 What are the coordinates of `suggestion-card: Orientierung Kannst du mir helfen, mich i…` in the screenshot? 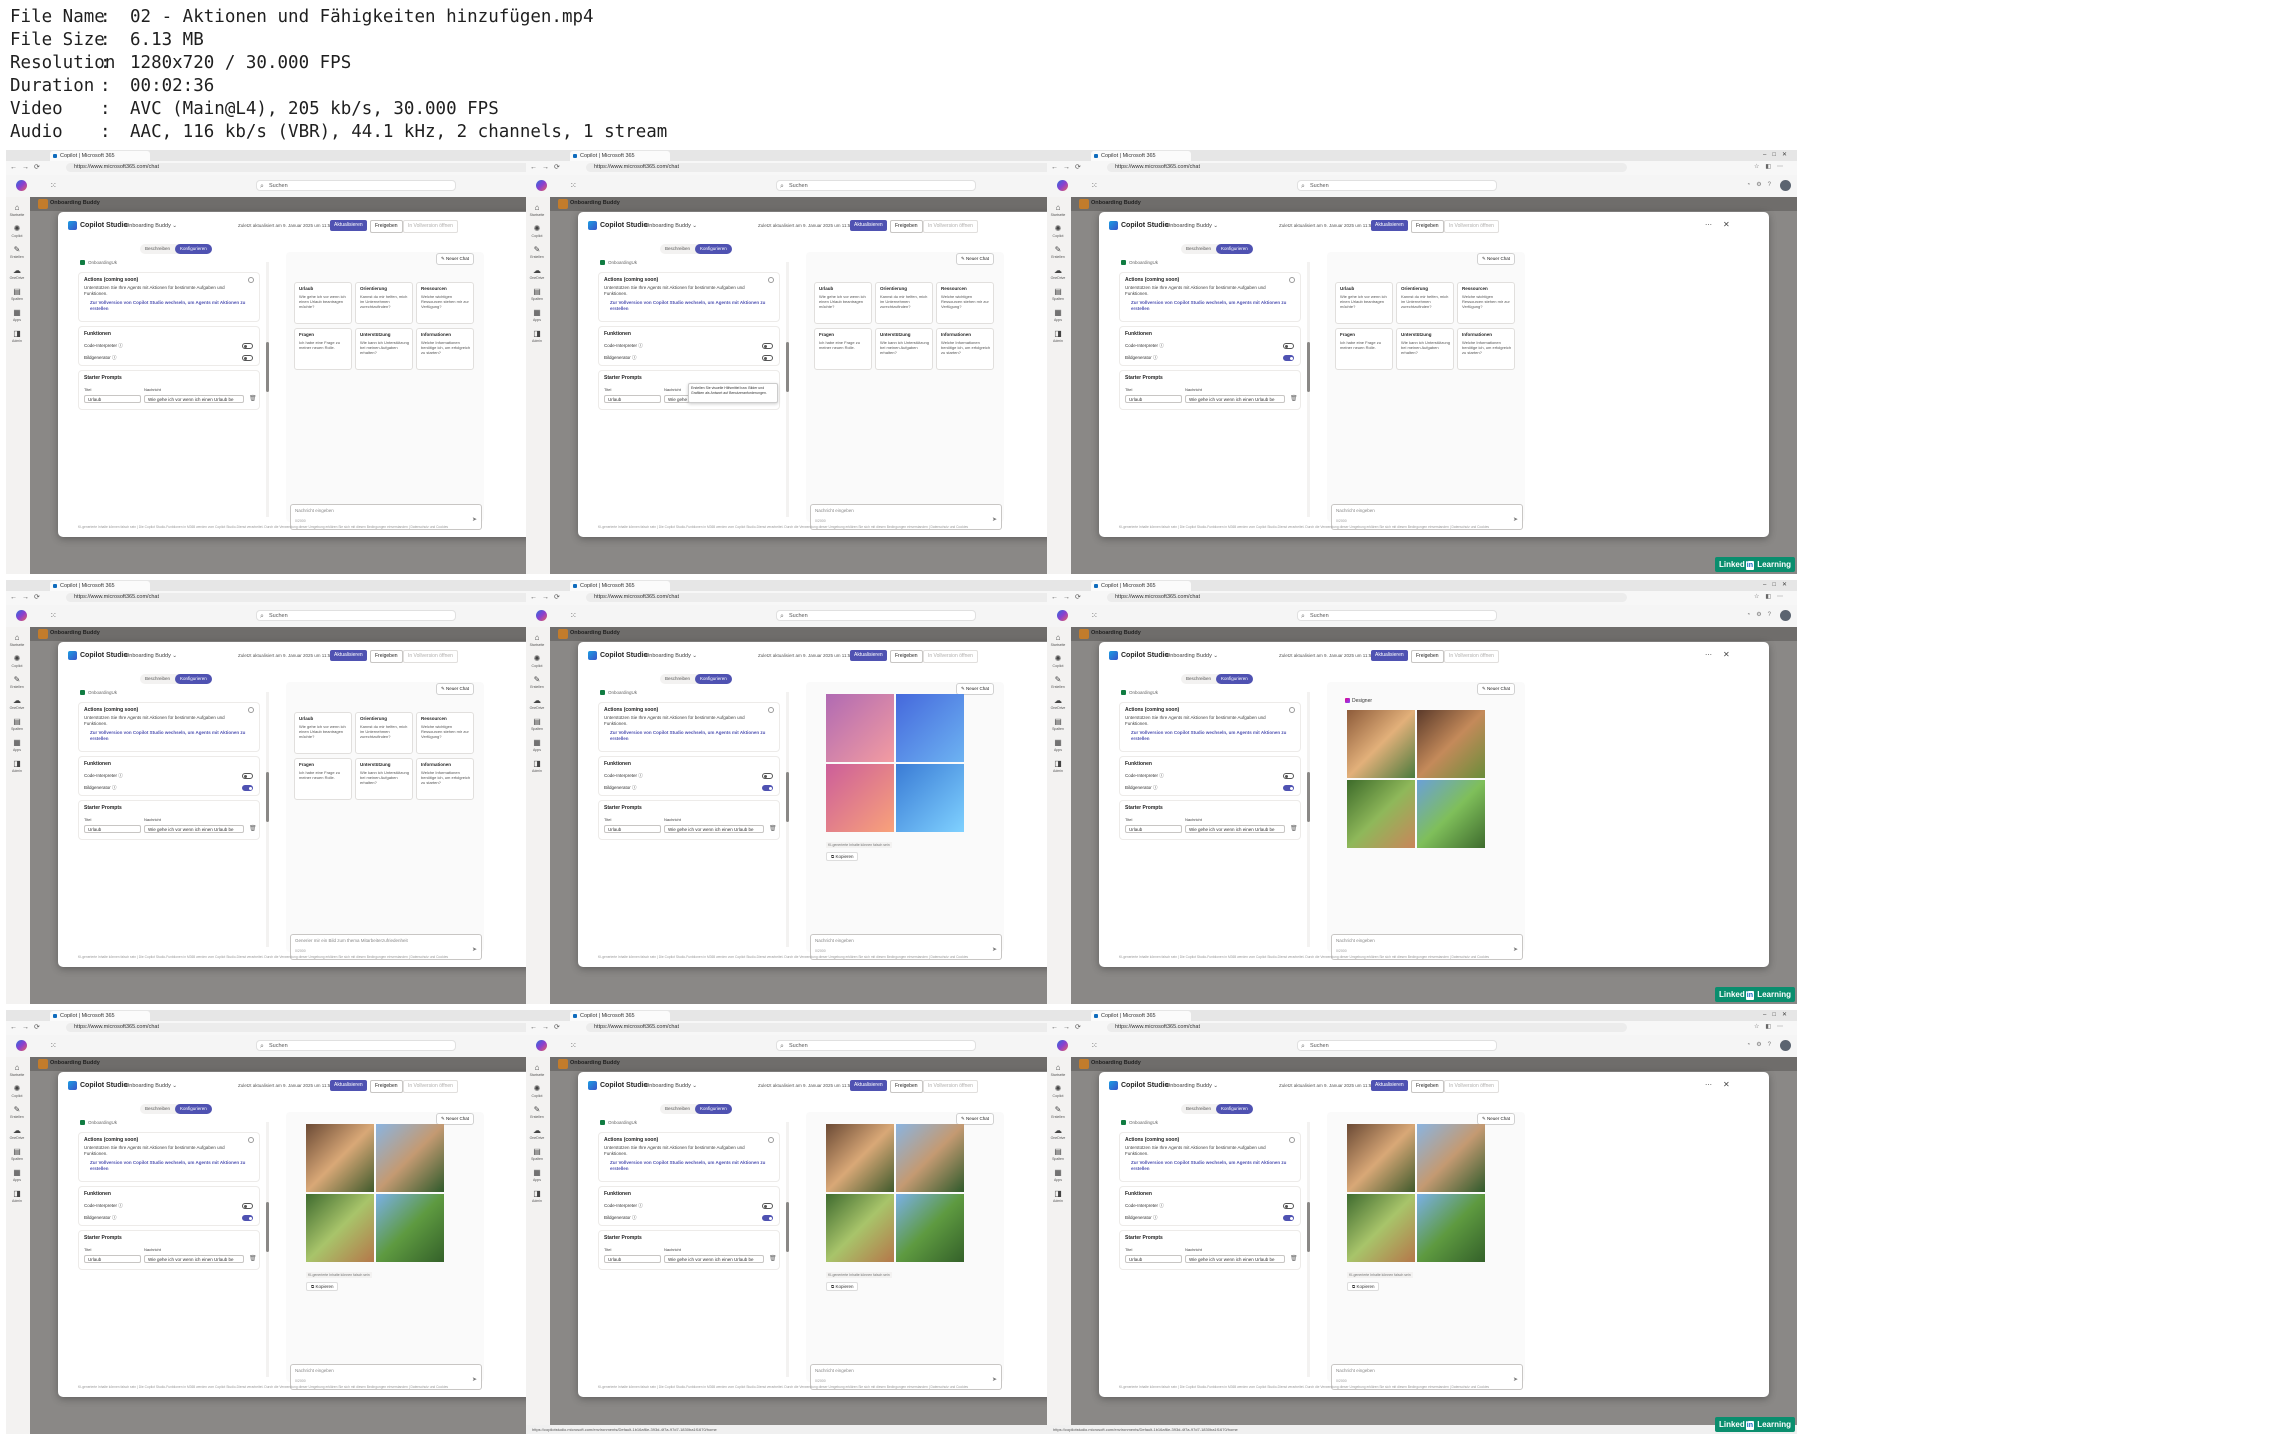 It's located at (384, 733).